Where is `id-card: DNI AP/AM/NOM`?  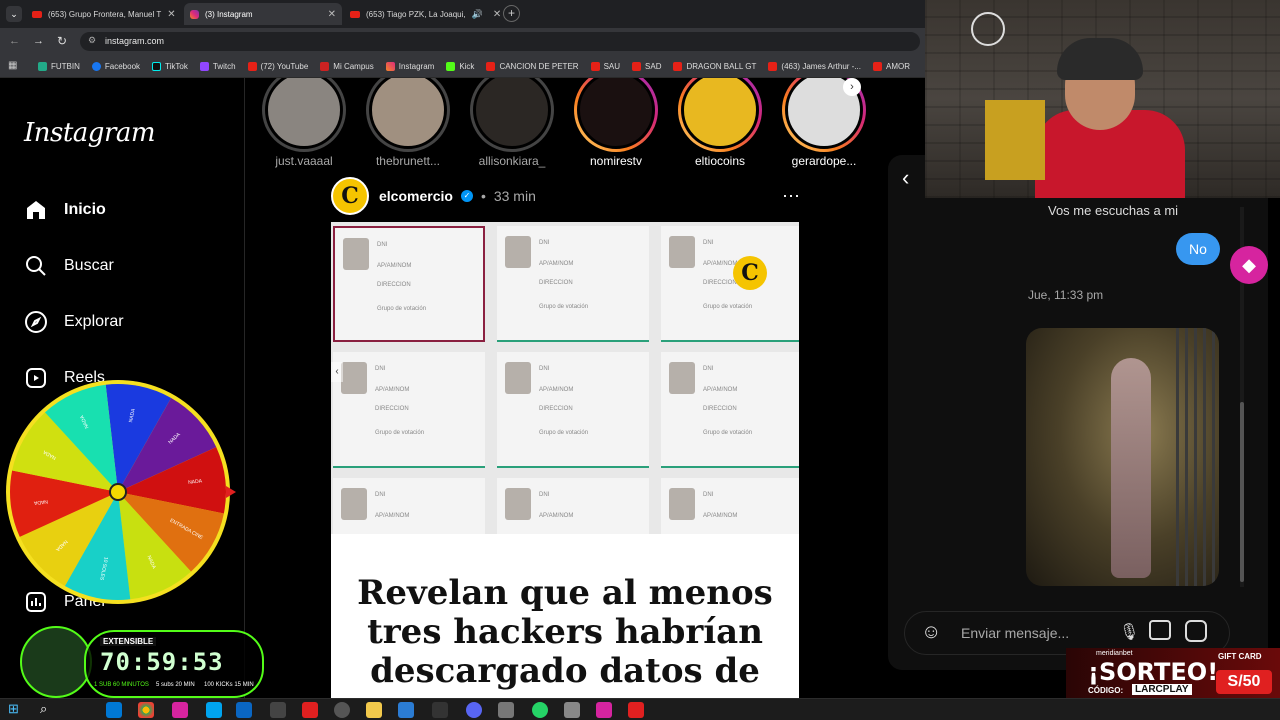 id-card: DNI AP/AM/NOM is located at coordinates (409, 506).